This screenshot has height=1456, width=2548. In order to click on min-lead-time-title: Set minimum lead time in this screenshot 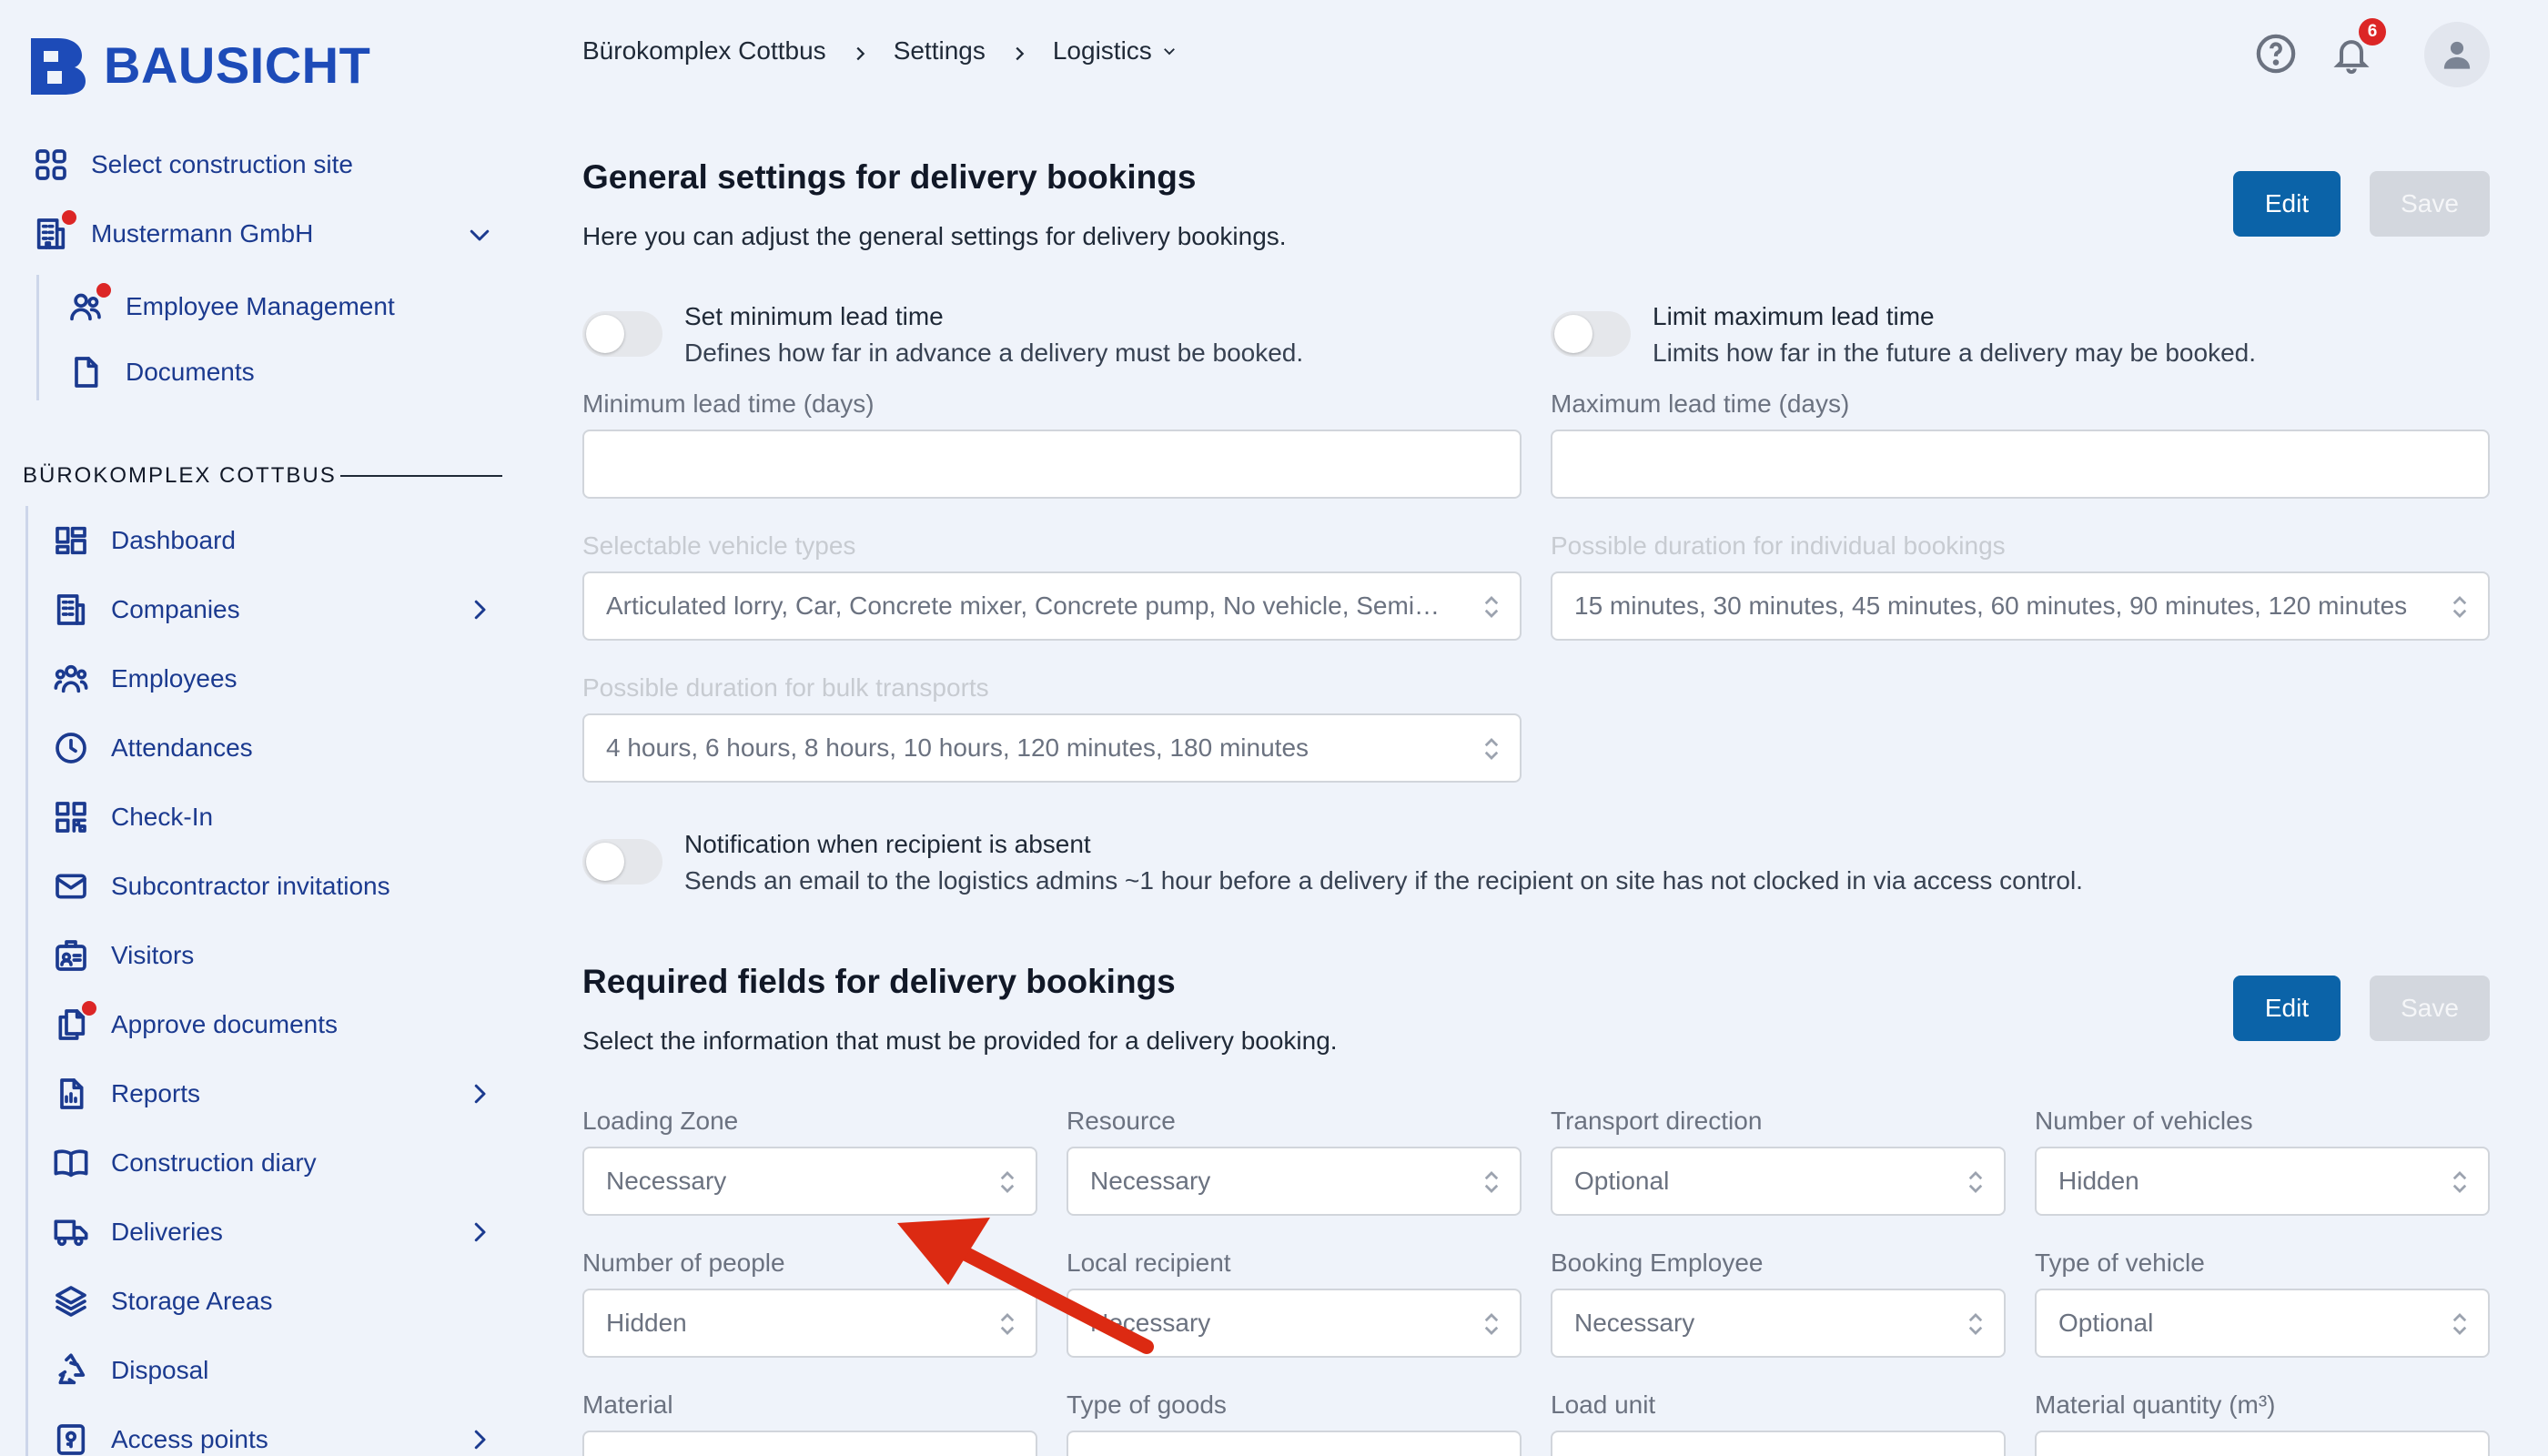, I will do `click(814, 316)`.